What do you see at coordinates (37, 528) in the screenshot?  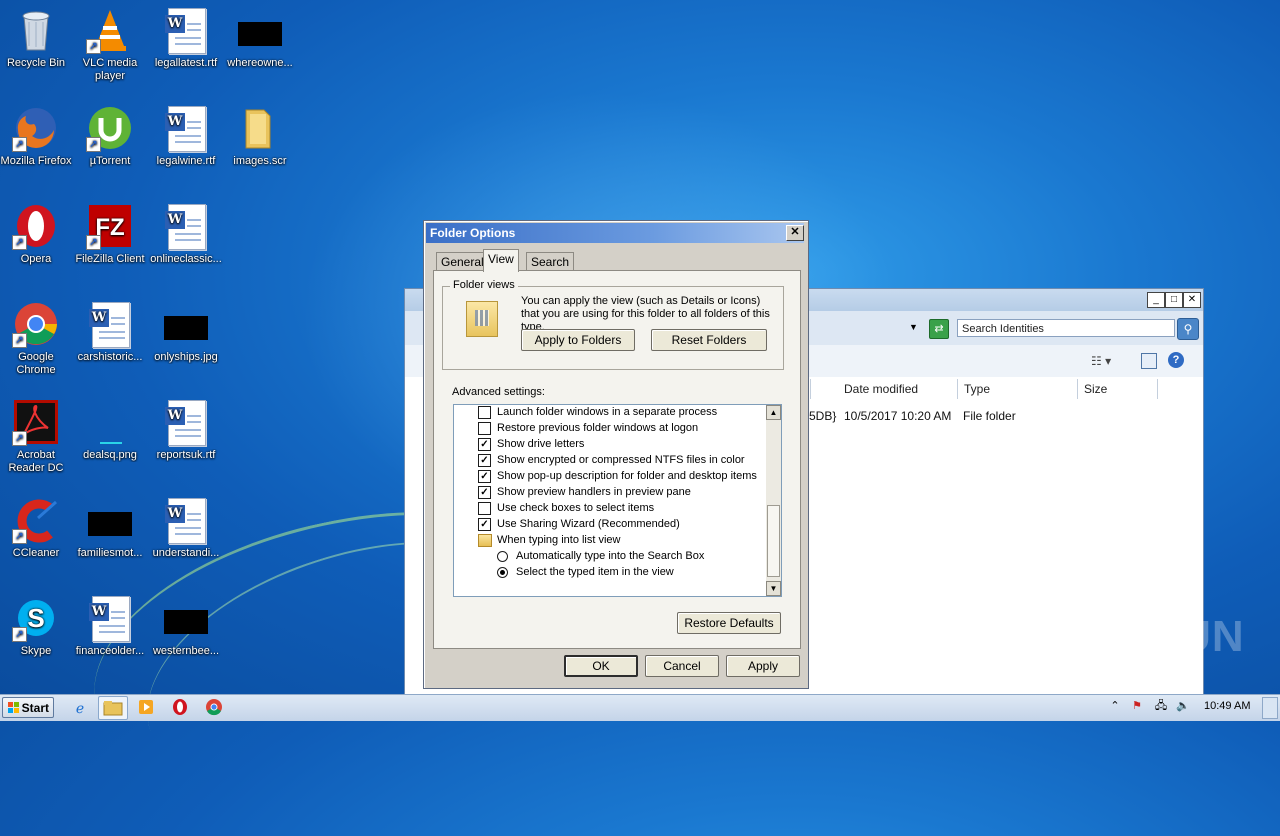 I see `desktop-icon-ccleaner: ↗ CCleaner` at bounding box center [37, 528].